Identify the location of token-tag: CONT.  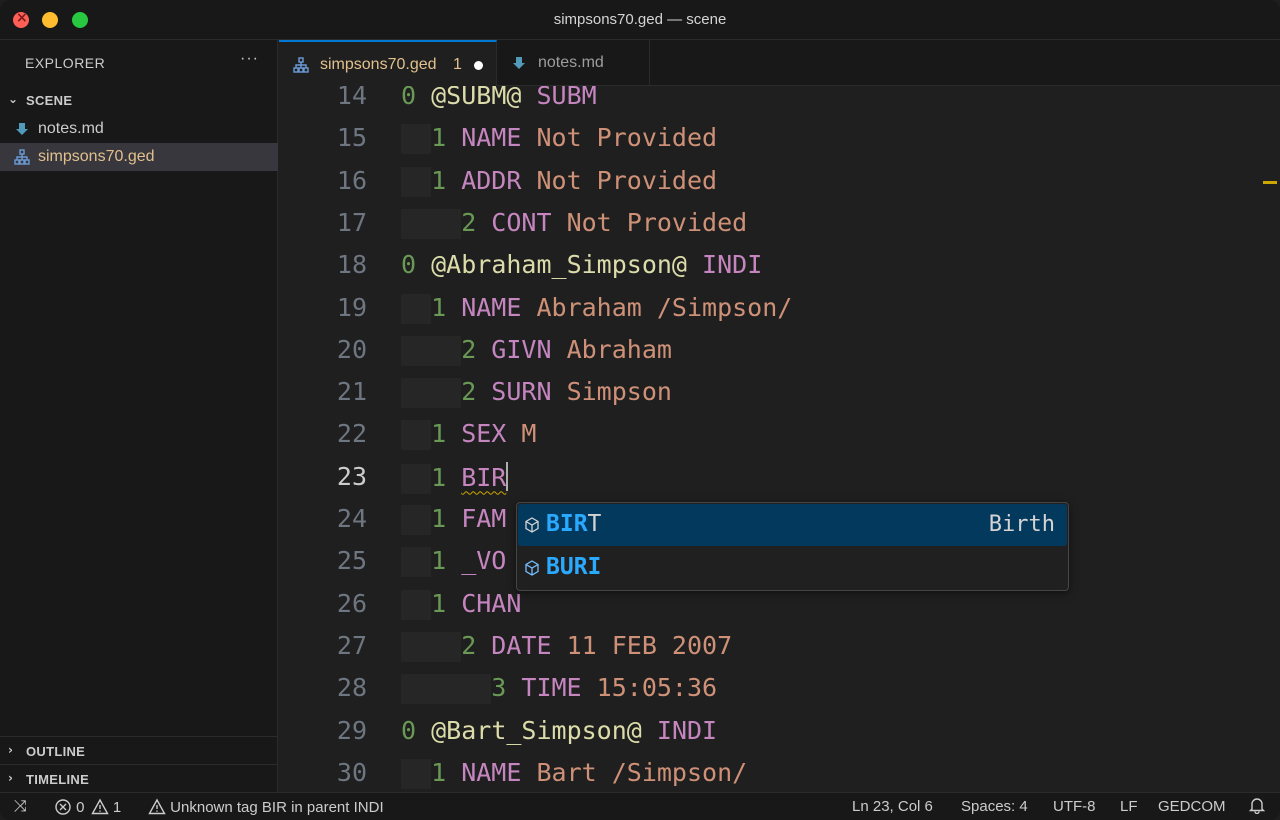
(529, 222).